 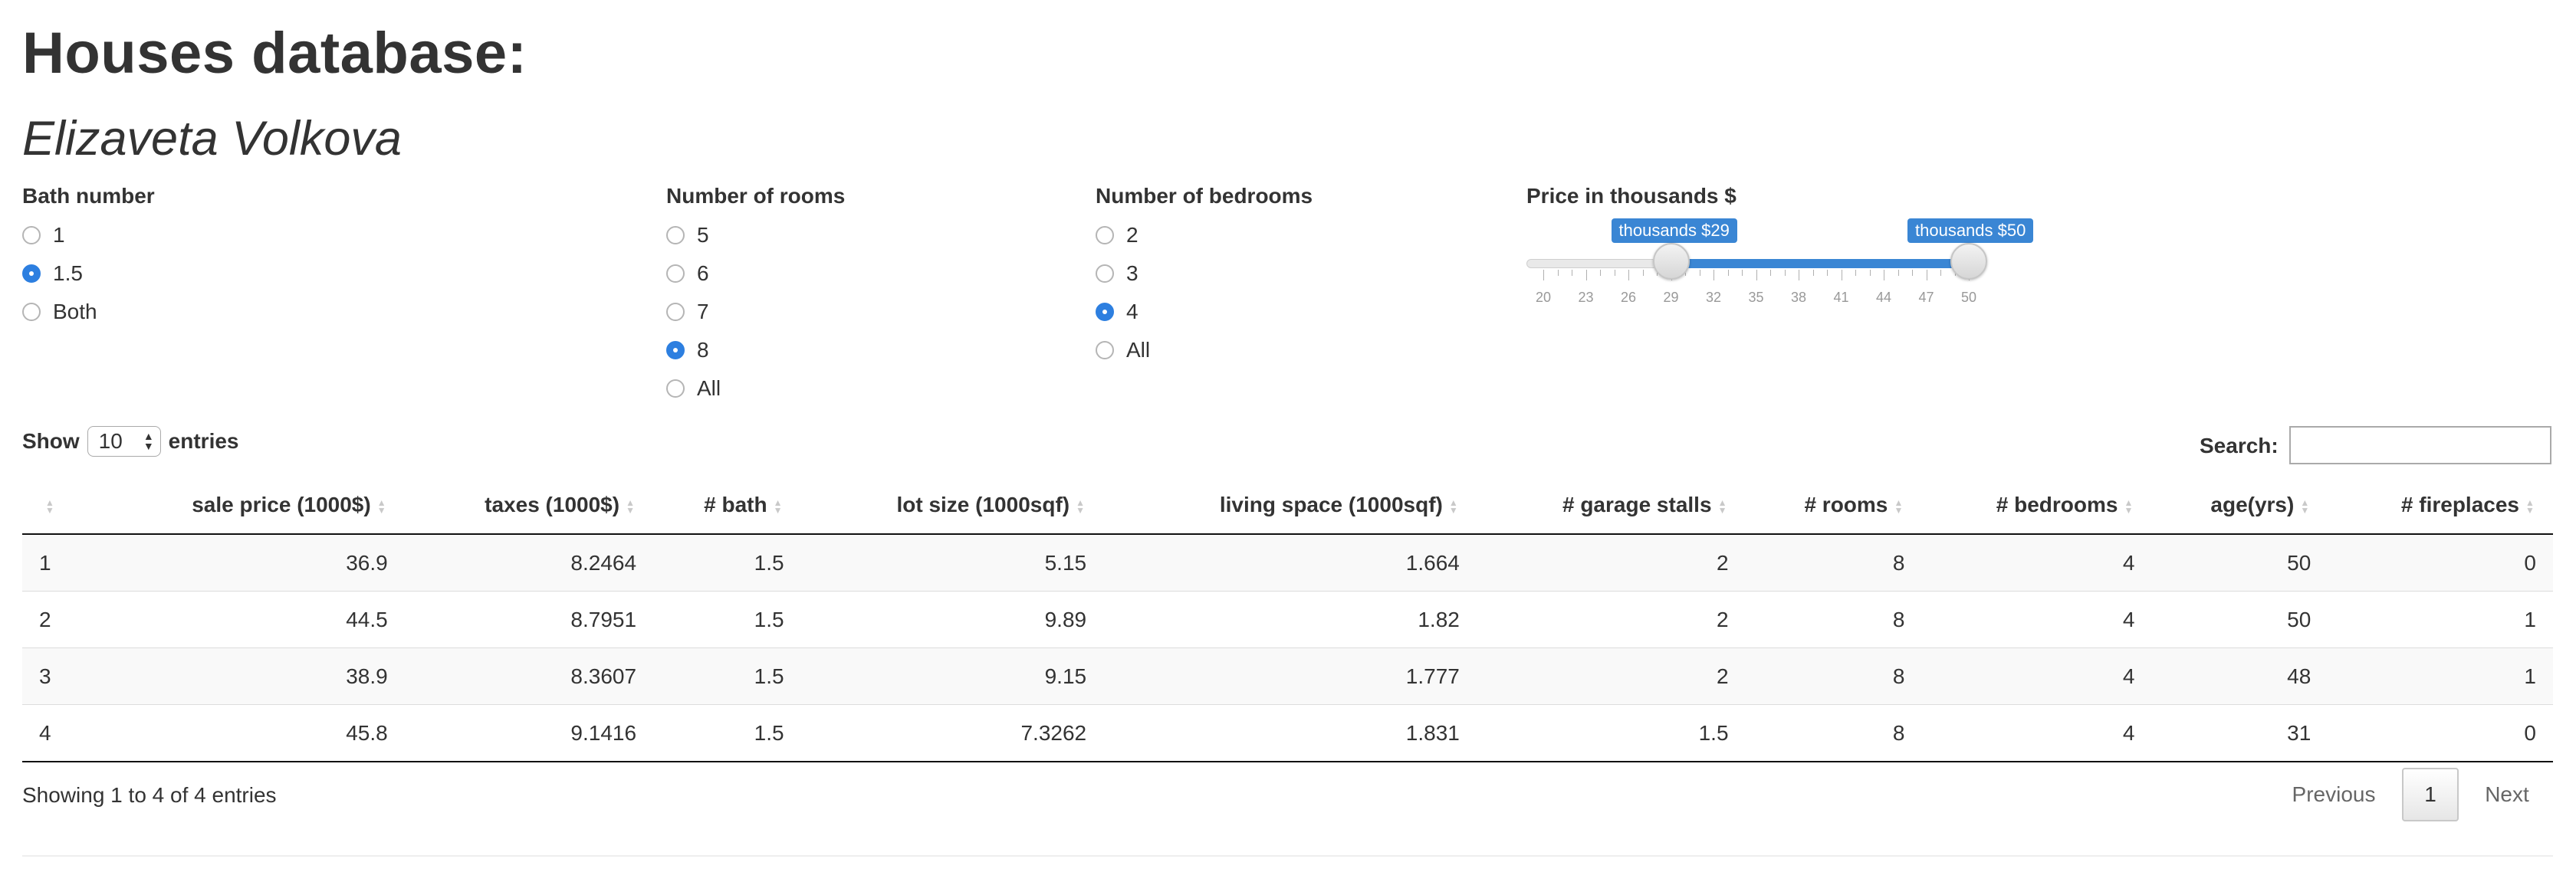 I want to click on column-header: # bedrooms ▲ ▼, so click(x=2037, y=506).